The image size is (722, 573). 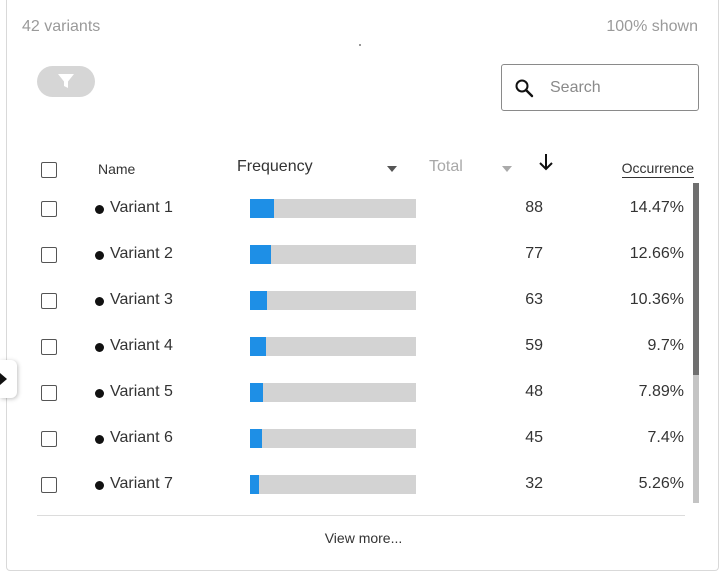 I want to click on filter-button, so click(x=66, y=81).